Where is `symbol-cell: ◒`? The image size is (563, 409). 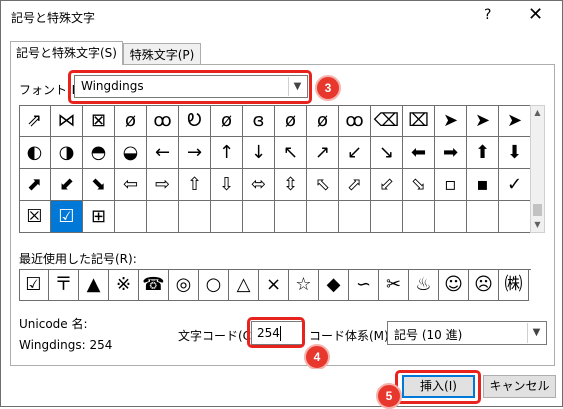
symbol-cell: ◒ is located at coordinates (131, 153).